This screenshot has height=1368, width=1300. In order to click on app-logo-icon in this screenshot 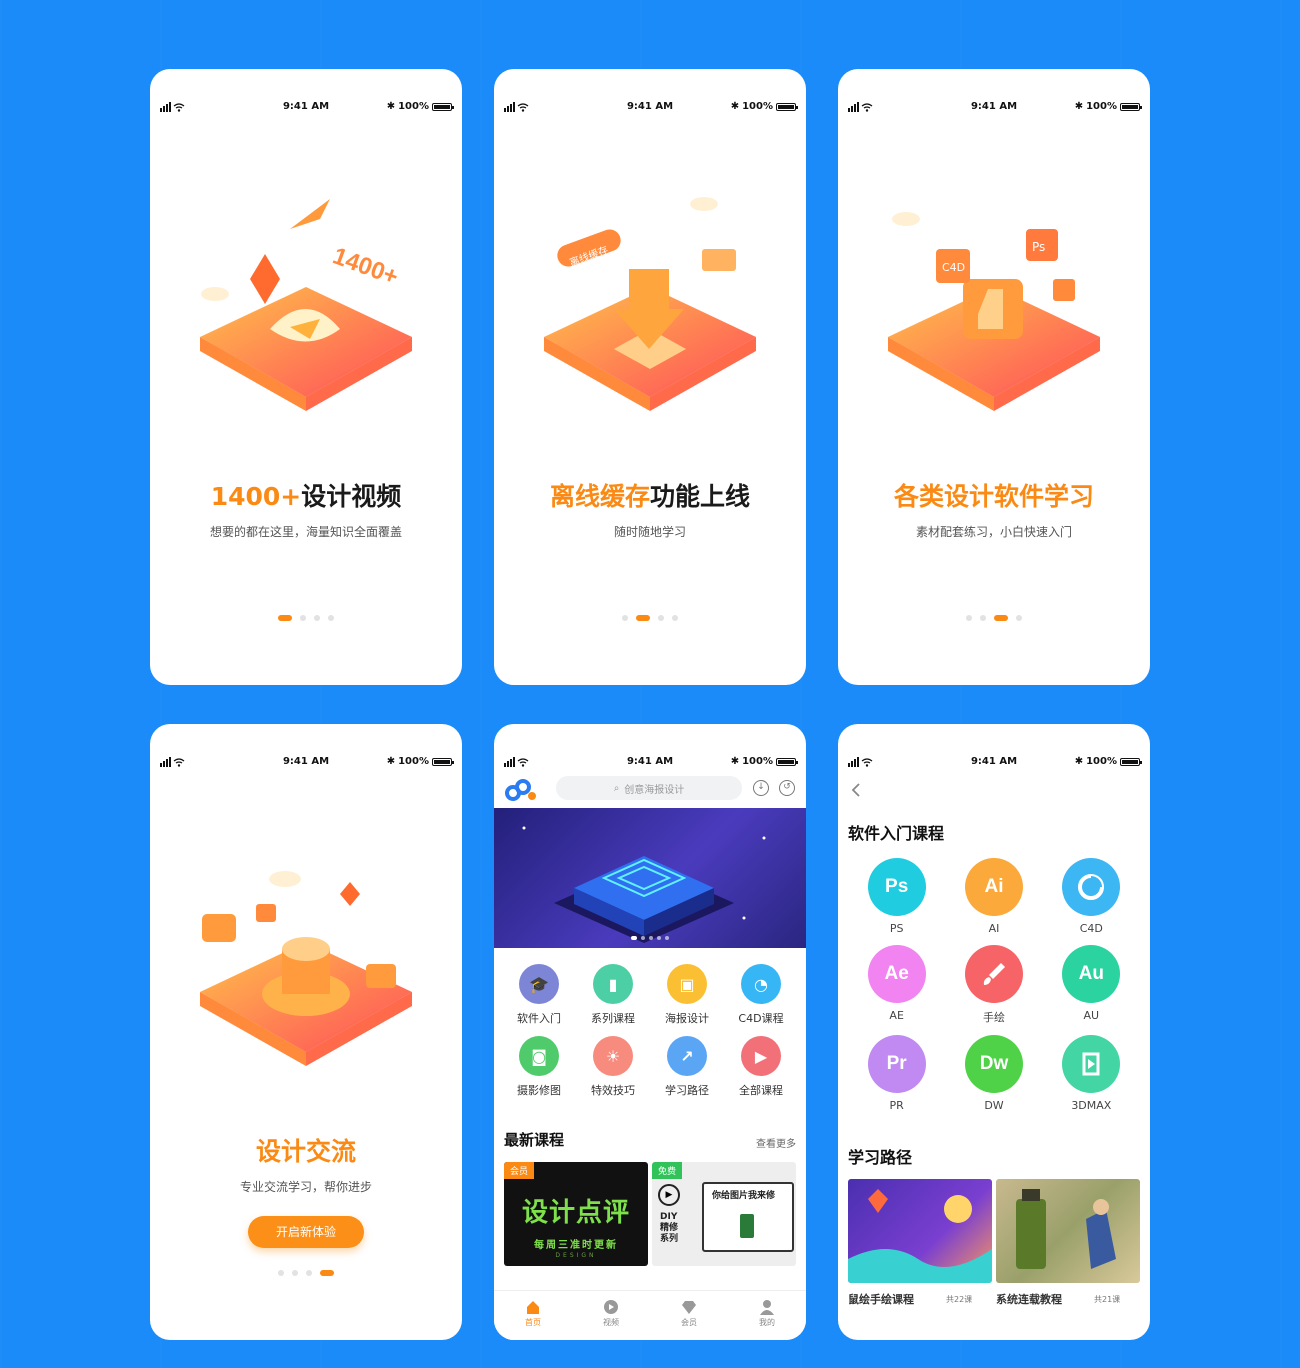, I will do `click(521, 790)`.